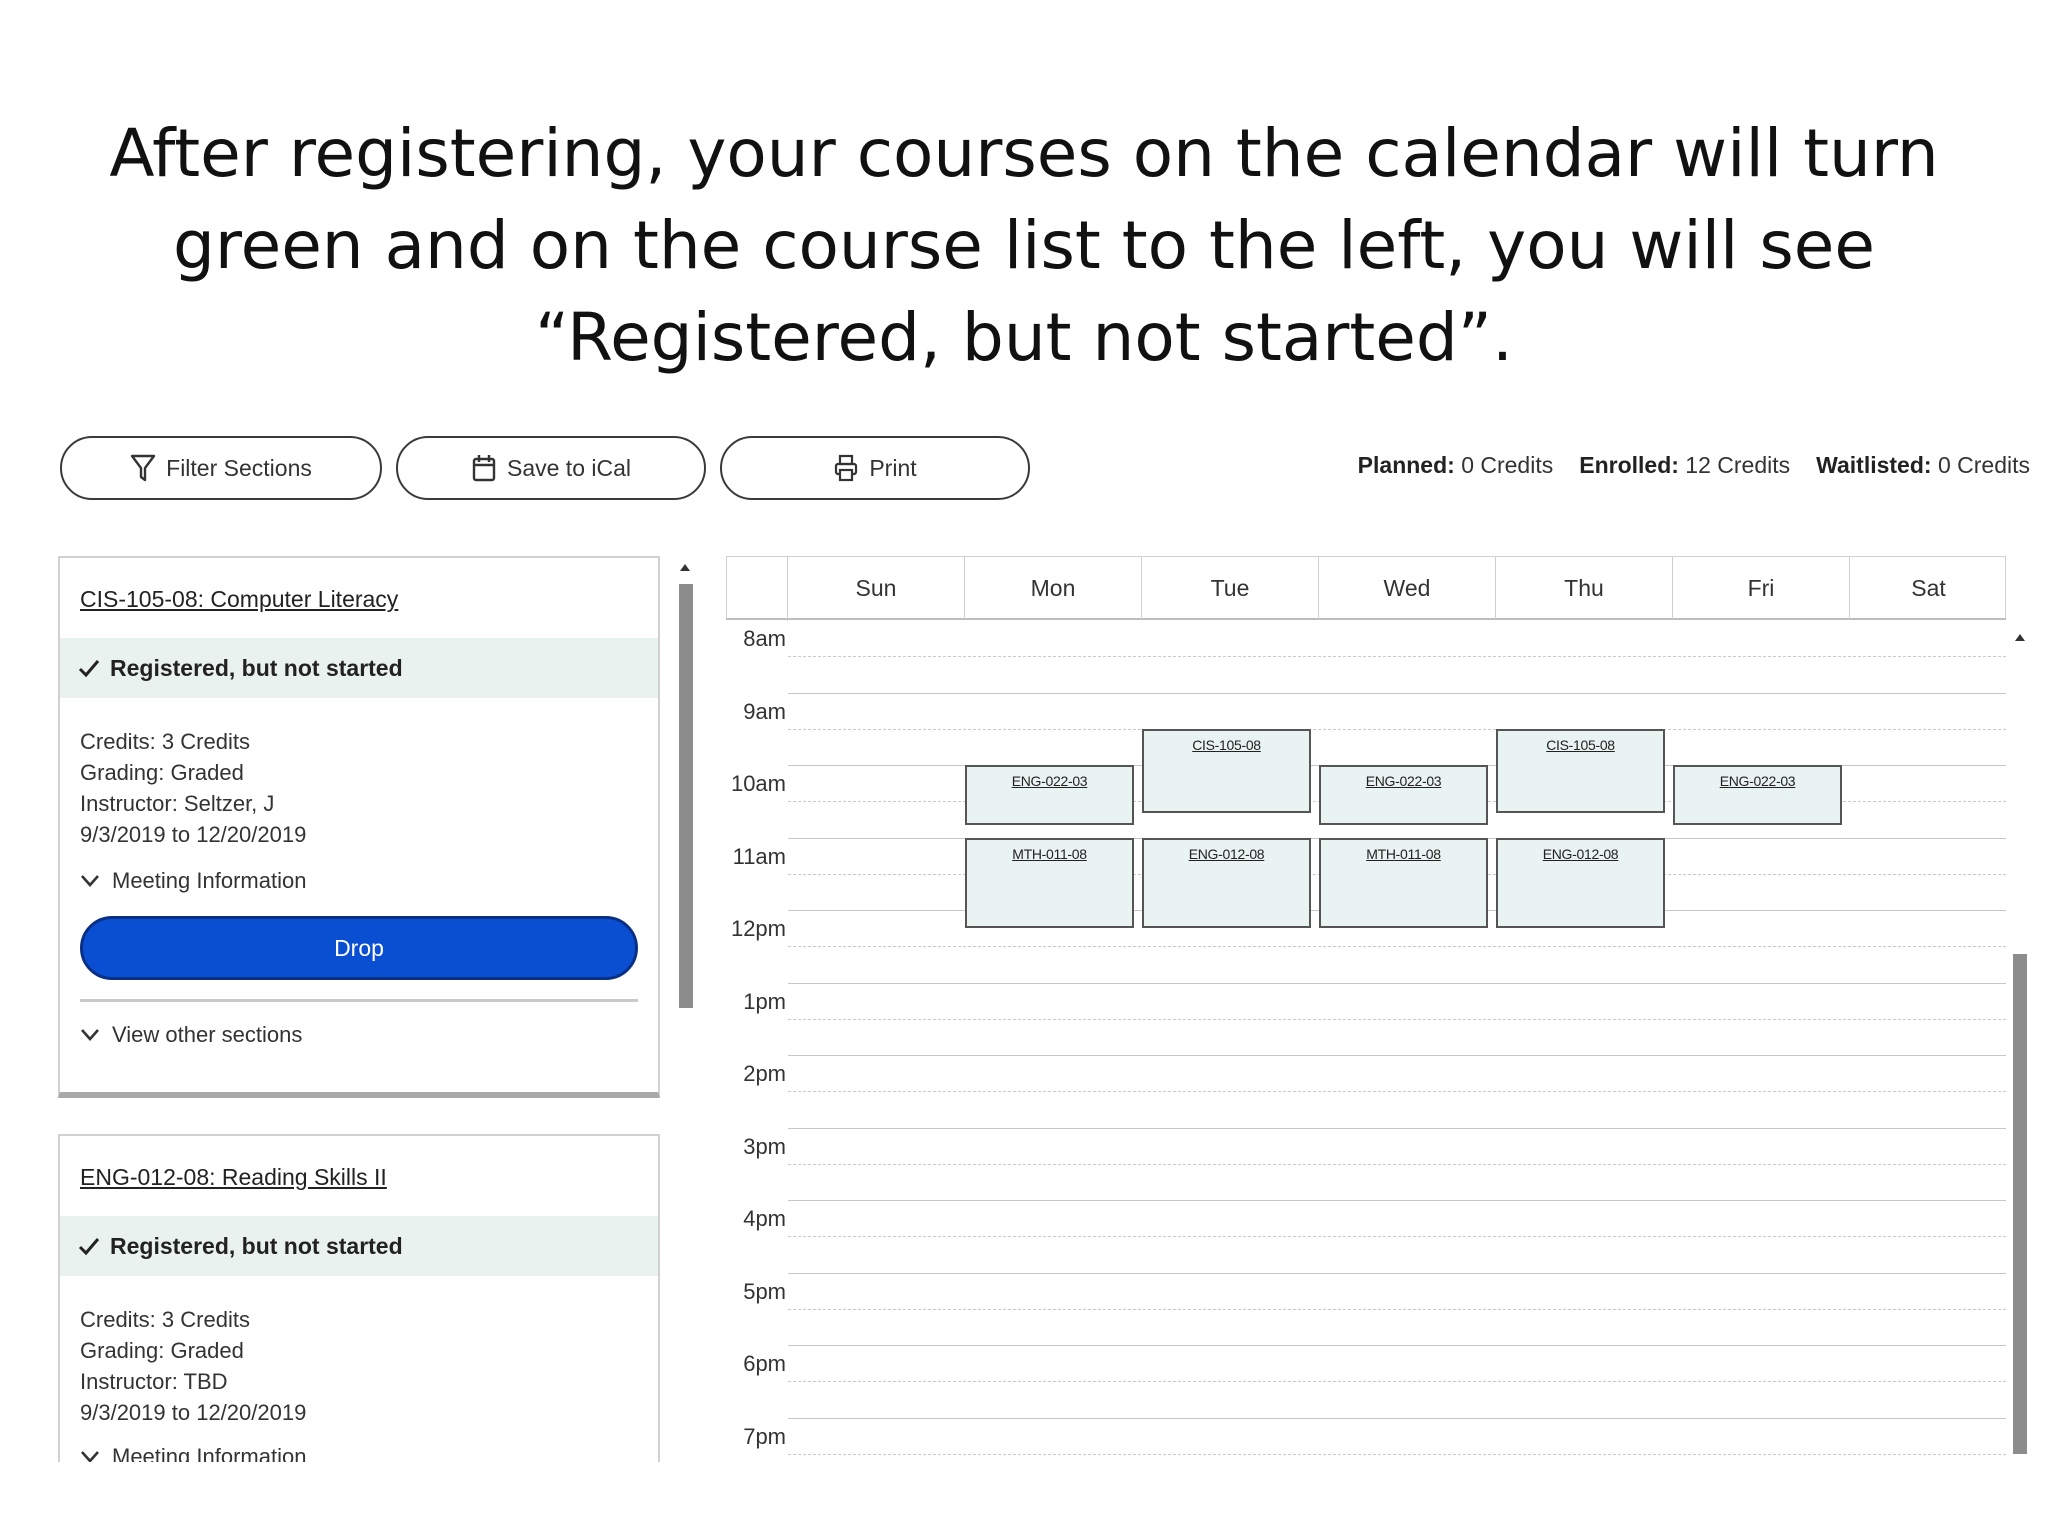  Describe the element at coordinates (759, 856) in the screenshot. I see `hour-label: 11am` at that location.